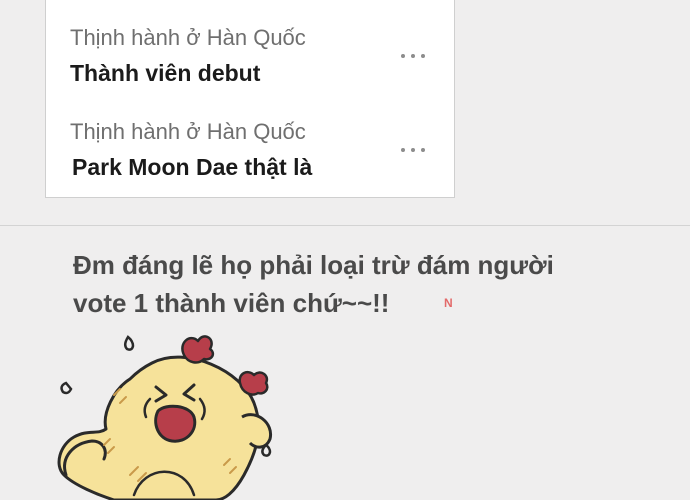 The width and height of the screenshot is (690, 500). What do you see at coordinates (192, 167) in the screenshot?
I see `trend-title: Park Moon Dae thật là` at bounding box center [192, 167].